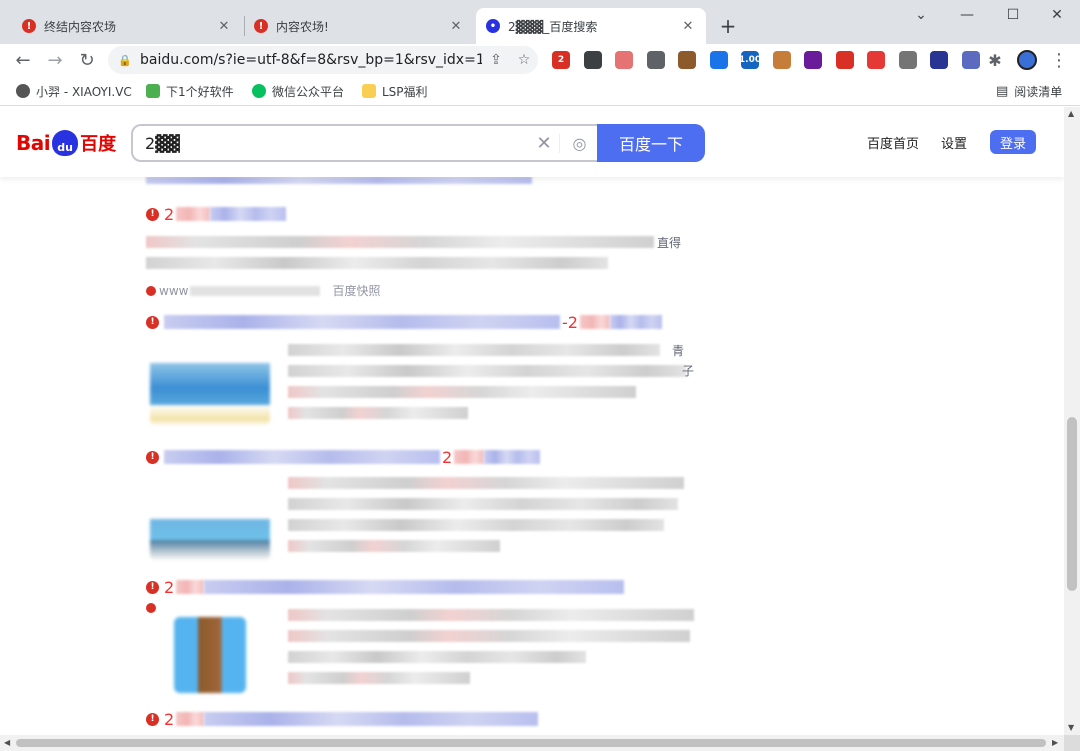 Image resolution: width=1080 pixels, height=751 pixels. What do you see at coordinates (426, 322) in the screenshot?
I see `result-title: ! -2` at bounding box center [426, 322].